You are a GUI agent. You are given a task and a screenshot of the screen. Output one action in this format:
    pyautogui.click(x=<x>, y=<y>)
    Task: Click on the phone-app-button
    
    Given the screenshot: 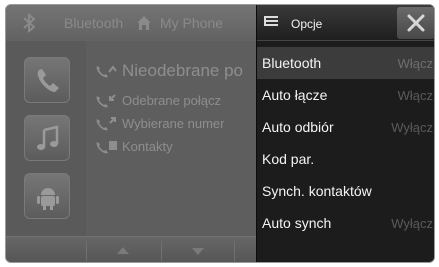 What is the action you would take?
    pyautogui.click(x=47, y=80)
    